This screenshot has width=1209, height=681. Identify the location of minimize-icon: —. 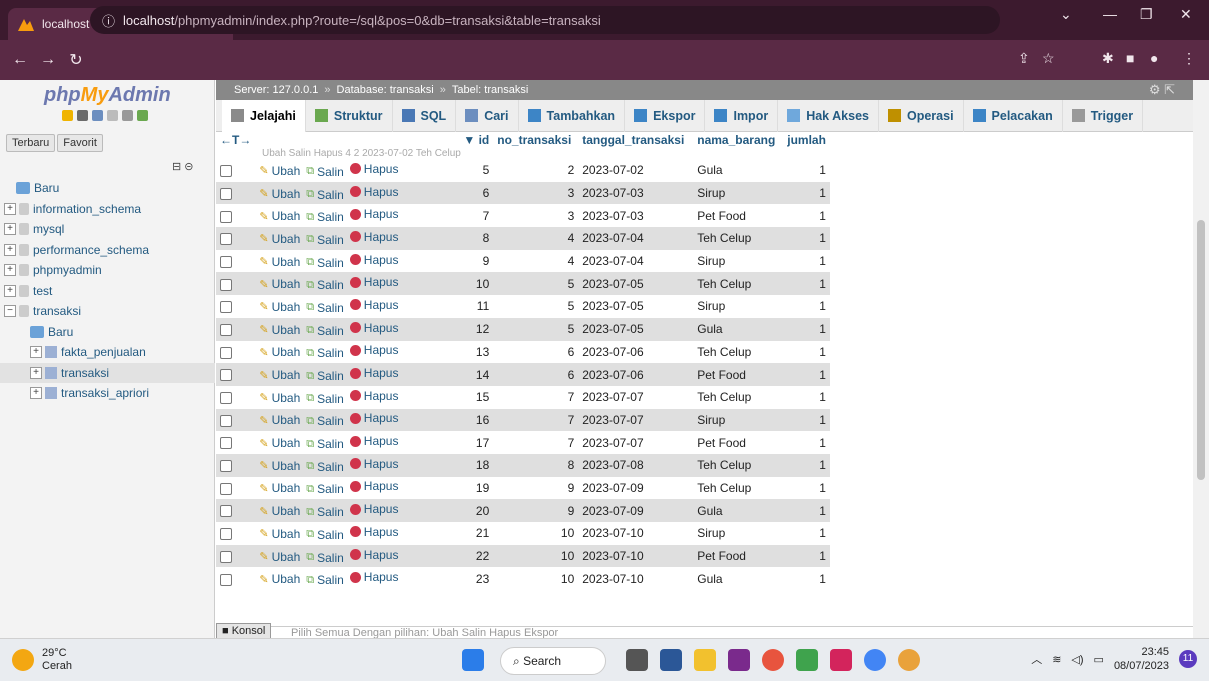
(1110, 14).